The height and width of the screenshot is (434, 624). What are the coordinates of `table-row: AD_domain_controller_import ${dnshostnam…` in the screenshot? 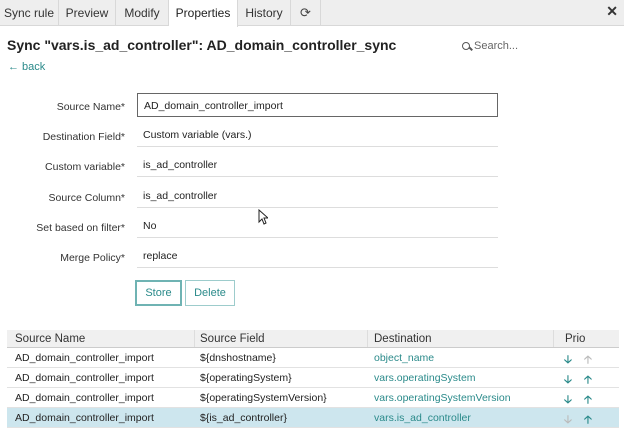 It's located at (313, 358).